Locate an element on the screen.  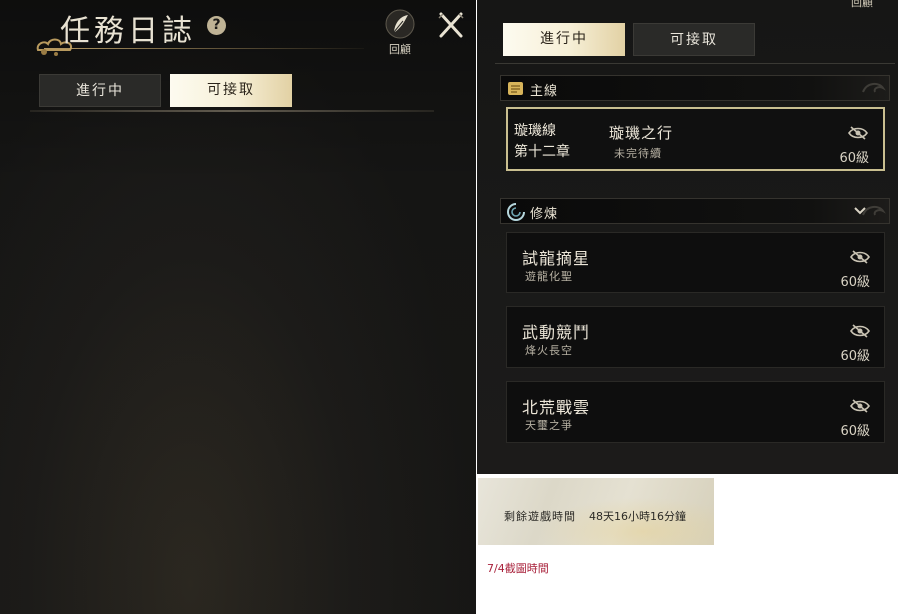
section-header-main-quest: 主線 is located at coordinates (695, 88).